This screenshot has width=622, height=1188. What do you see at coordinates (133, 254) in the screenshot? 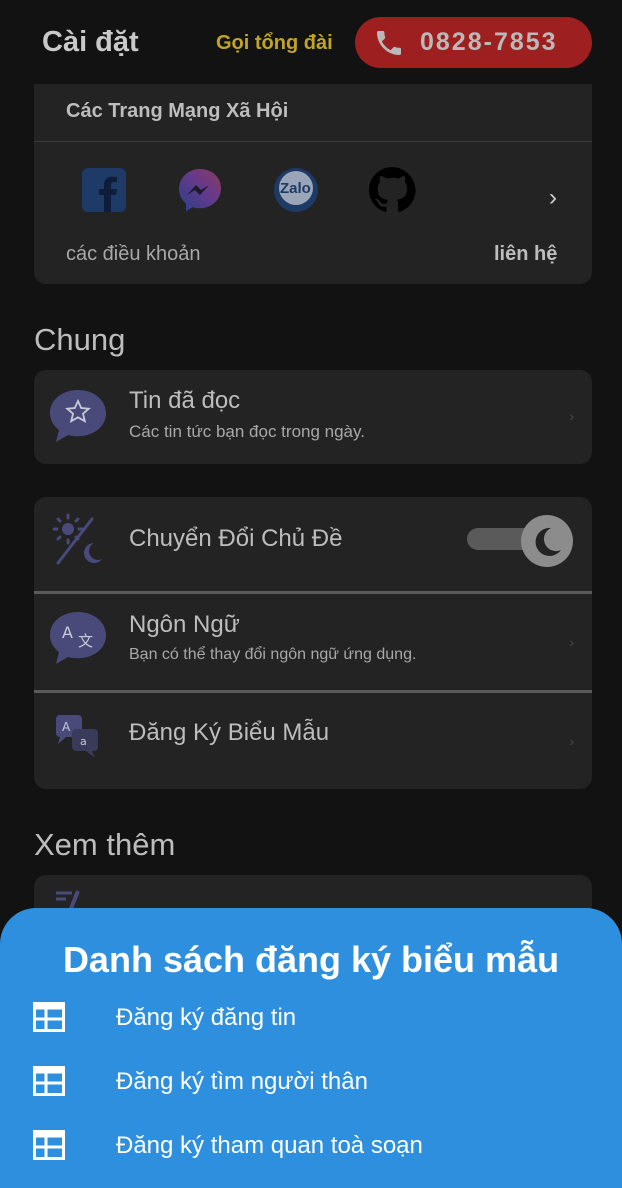
I see `terms-link: các điều khoản` at bounding box center [133, 254].